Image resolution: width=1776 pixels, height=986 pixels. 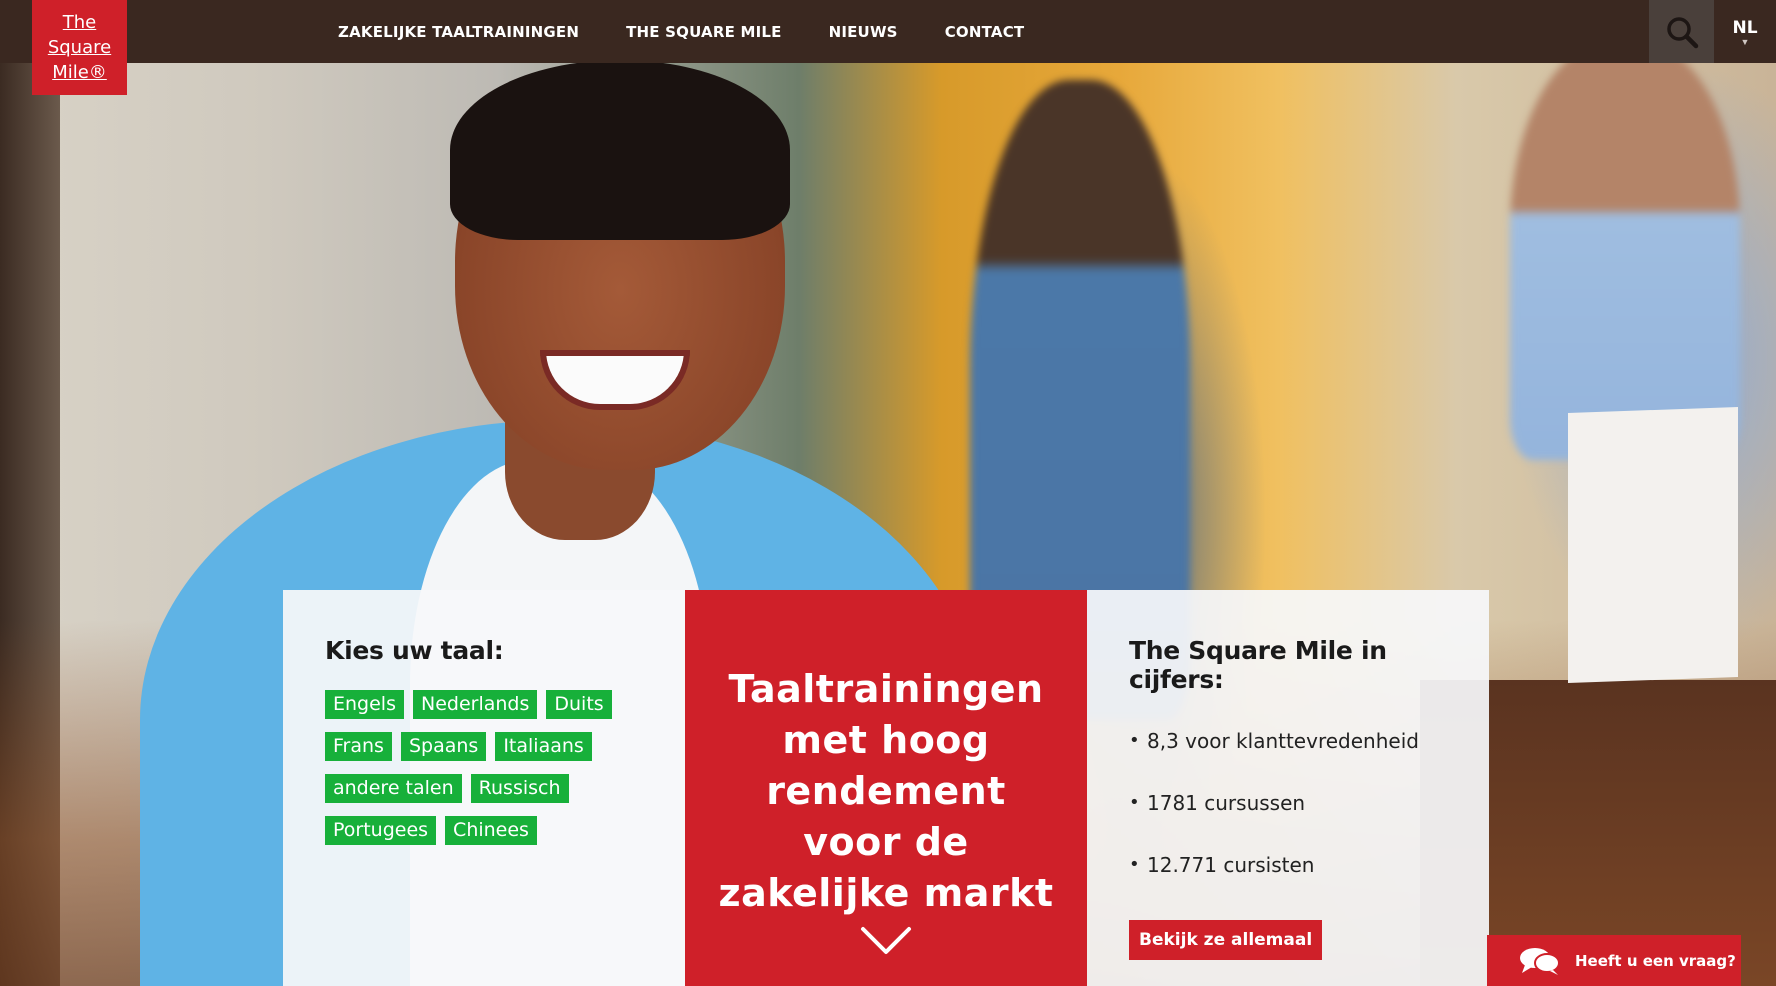 I want to click on nav-nieuws: NIEUWS, so click(x=863, y=32).